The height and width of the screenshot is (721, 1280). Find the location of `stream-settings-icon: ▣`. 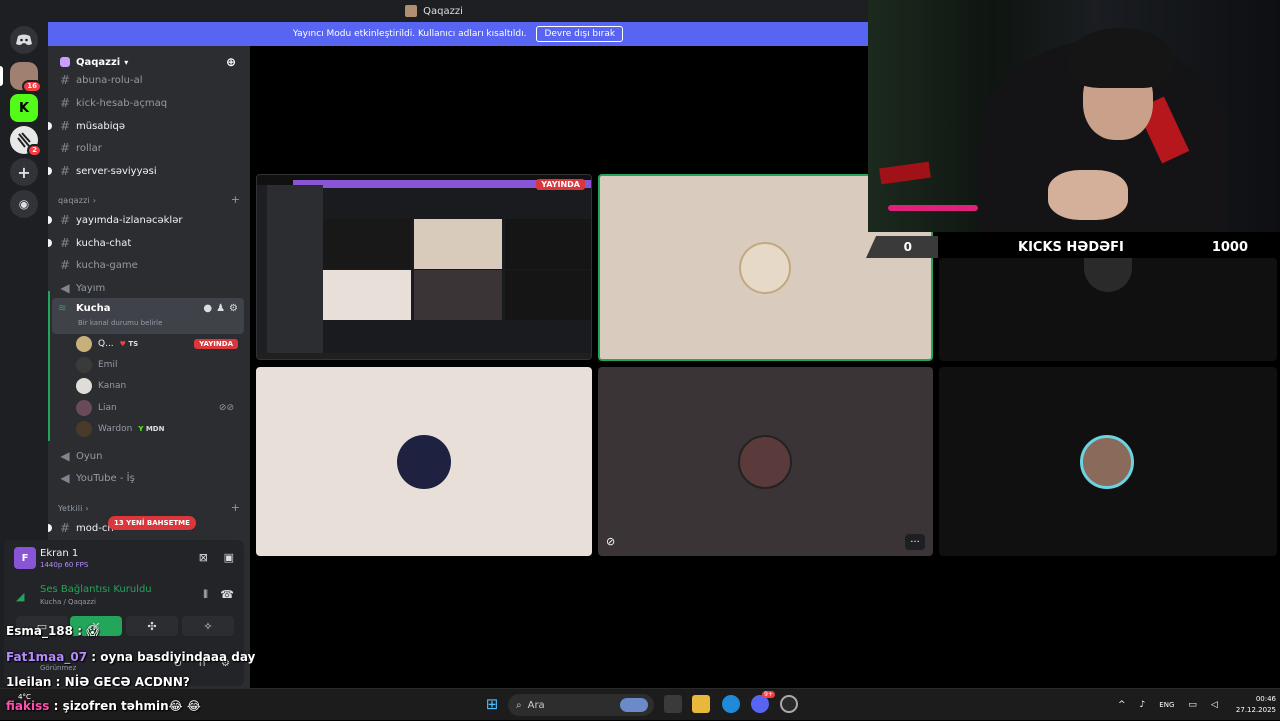

stream-settings-icon: ▣ is located at coordinates (229, 557).